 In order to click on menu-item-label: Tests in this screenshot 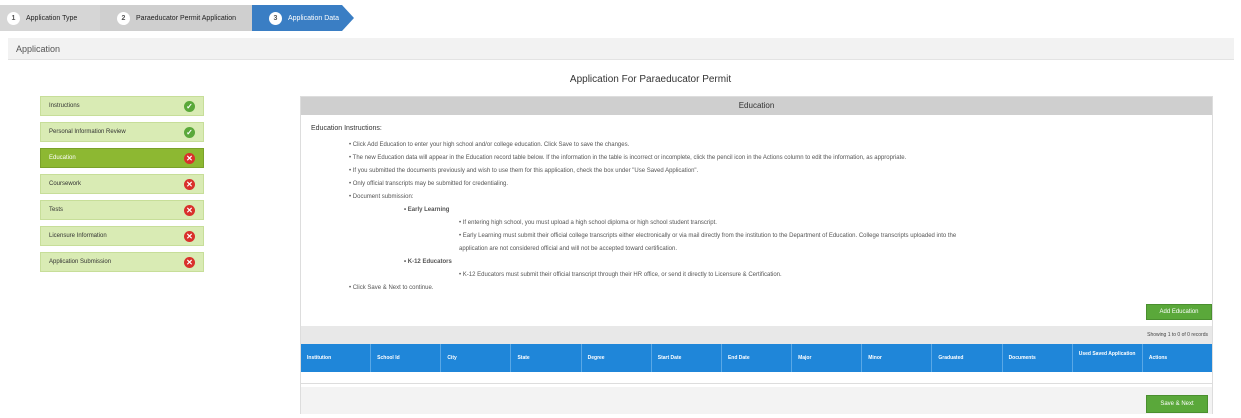, I will do `click(56, 210)`.